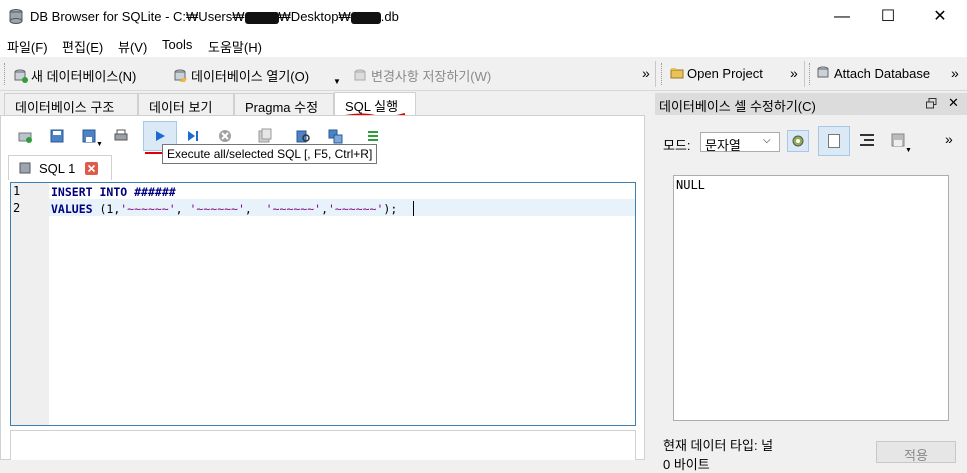 The height and width of the screenshot is (473, 967). Describe the element at coordinates (91, 168) in the screenshot. I see `close-tab-icon` at that location.